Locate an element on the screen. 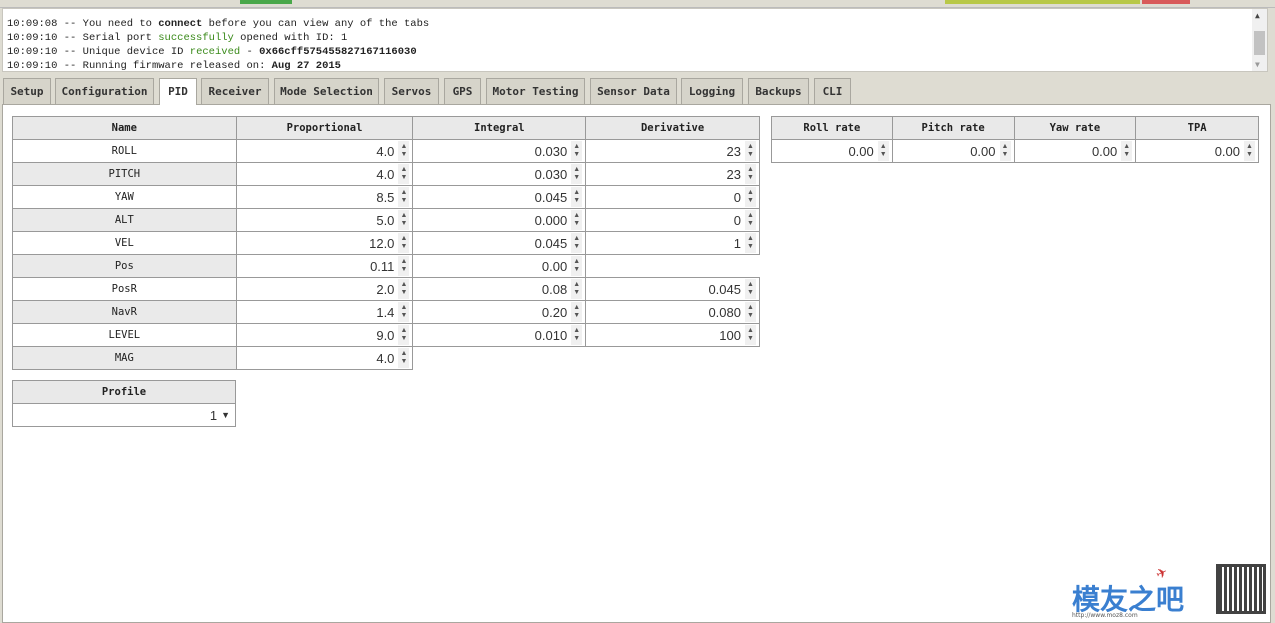 The width and height of the screenshot is (1275, 623). column-header: TPA is located at coordinates (1197, 128).